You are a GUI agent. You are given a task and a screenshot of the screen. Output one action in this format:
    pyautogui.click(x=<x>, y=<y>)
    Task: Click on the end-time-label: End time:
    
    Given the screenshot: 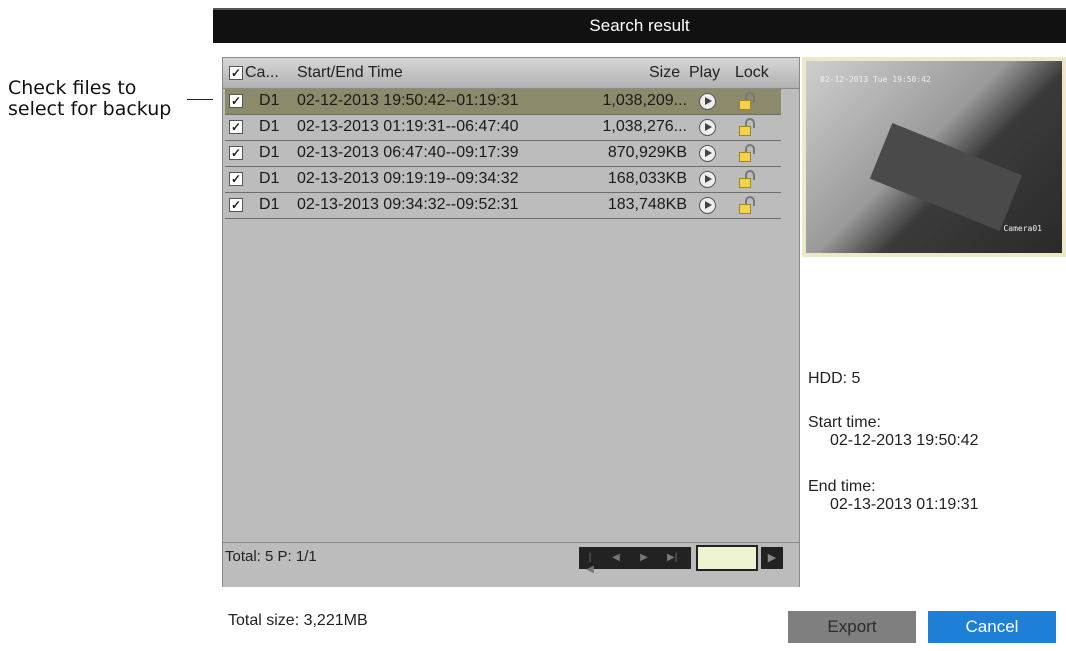 What is the action you would take?
    pyautogui.click(x=842, y=486)
    